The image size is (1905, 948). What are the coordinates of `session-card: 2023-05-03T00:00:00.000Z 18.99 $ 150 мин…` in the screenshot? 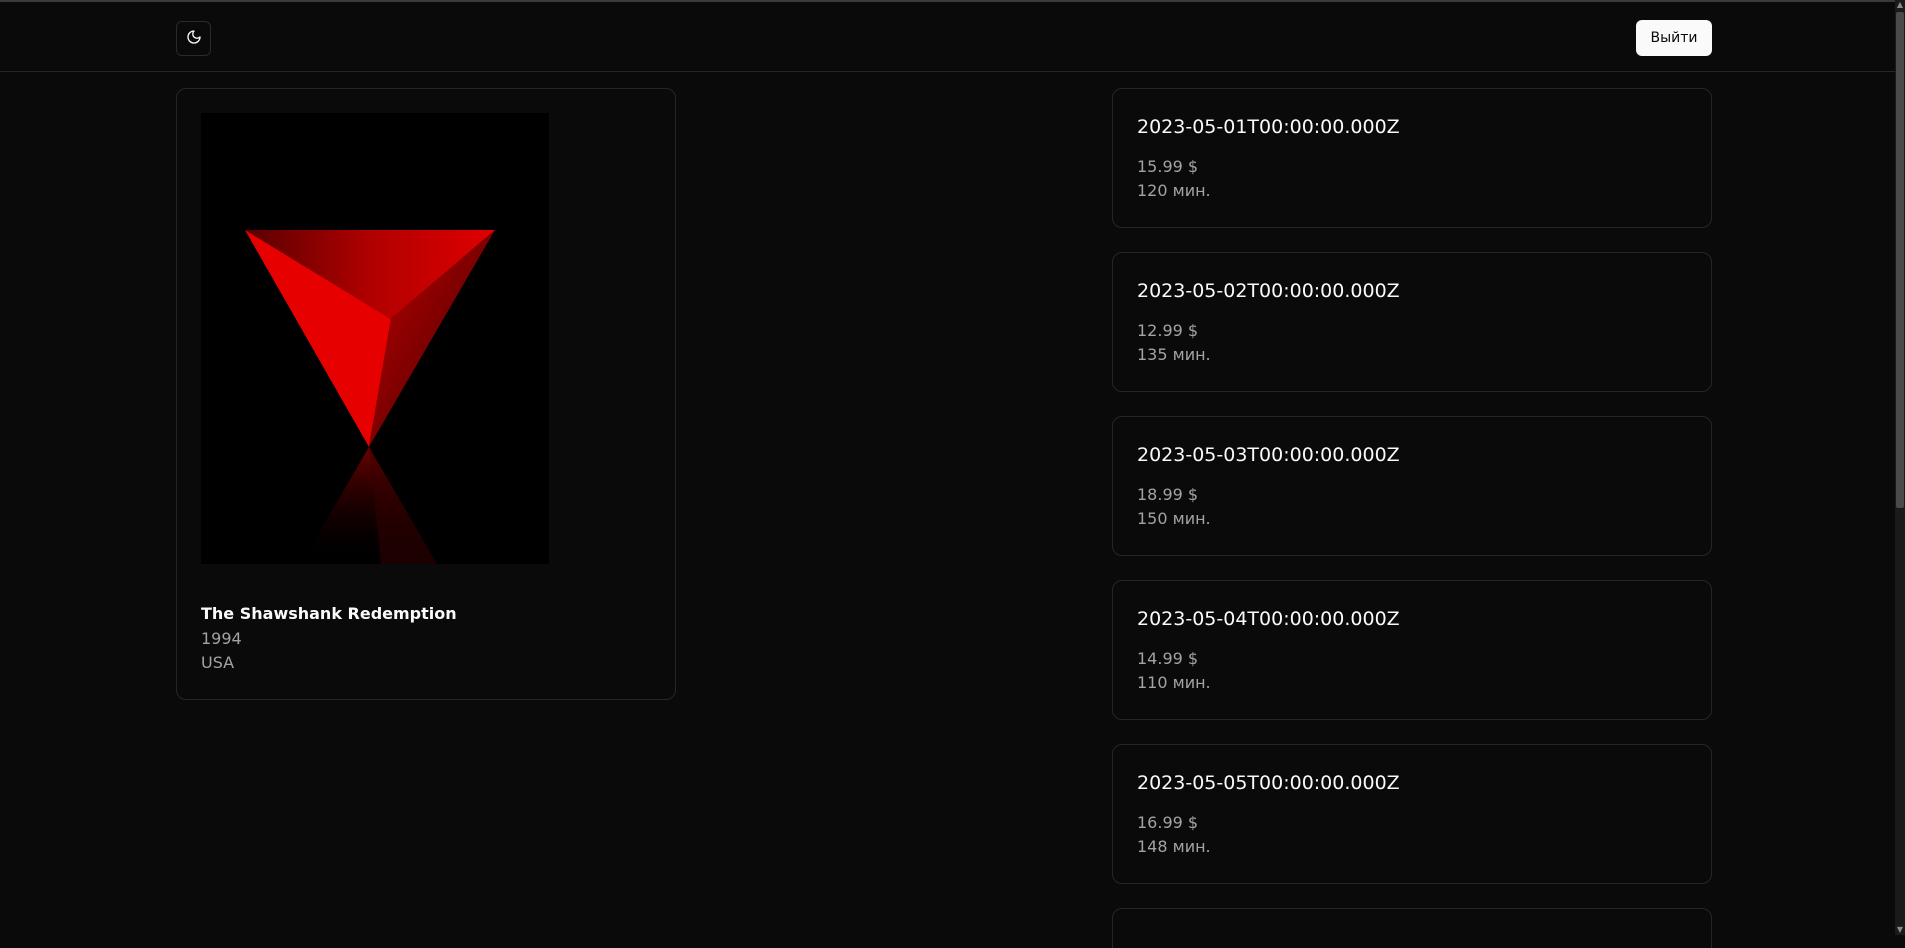 It's located at (1412, 486).